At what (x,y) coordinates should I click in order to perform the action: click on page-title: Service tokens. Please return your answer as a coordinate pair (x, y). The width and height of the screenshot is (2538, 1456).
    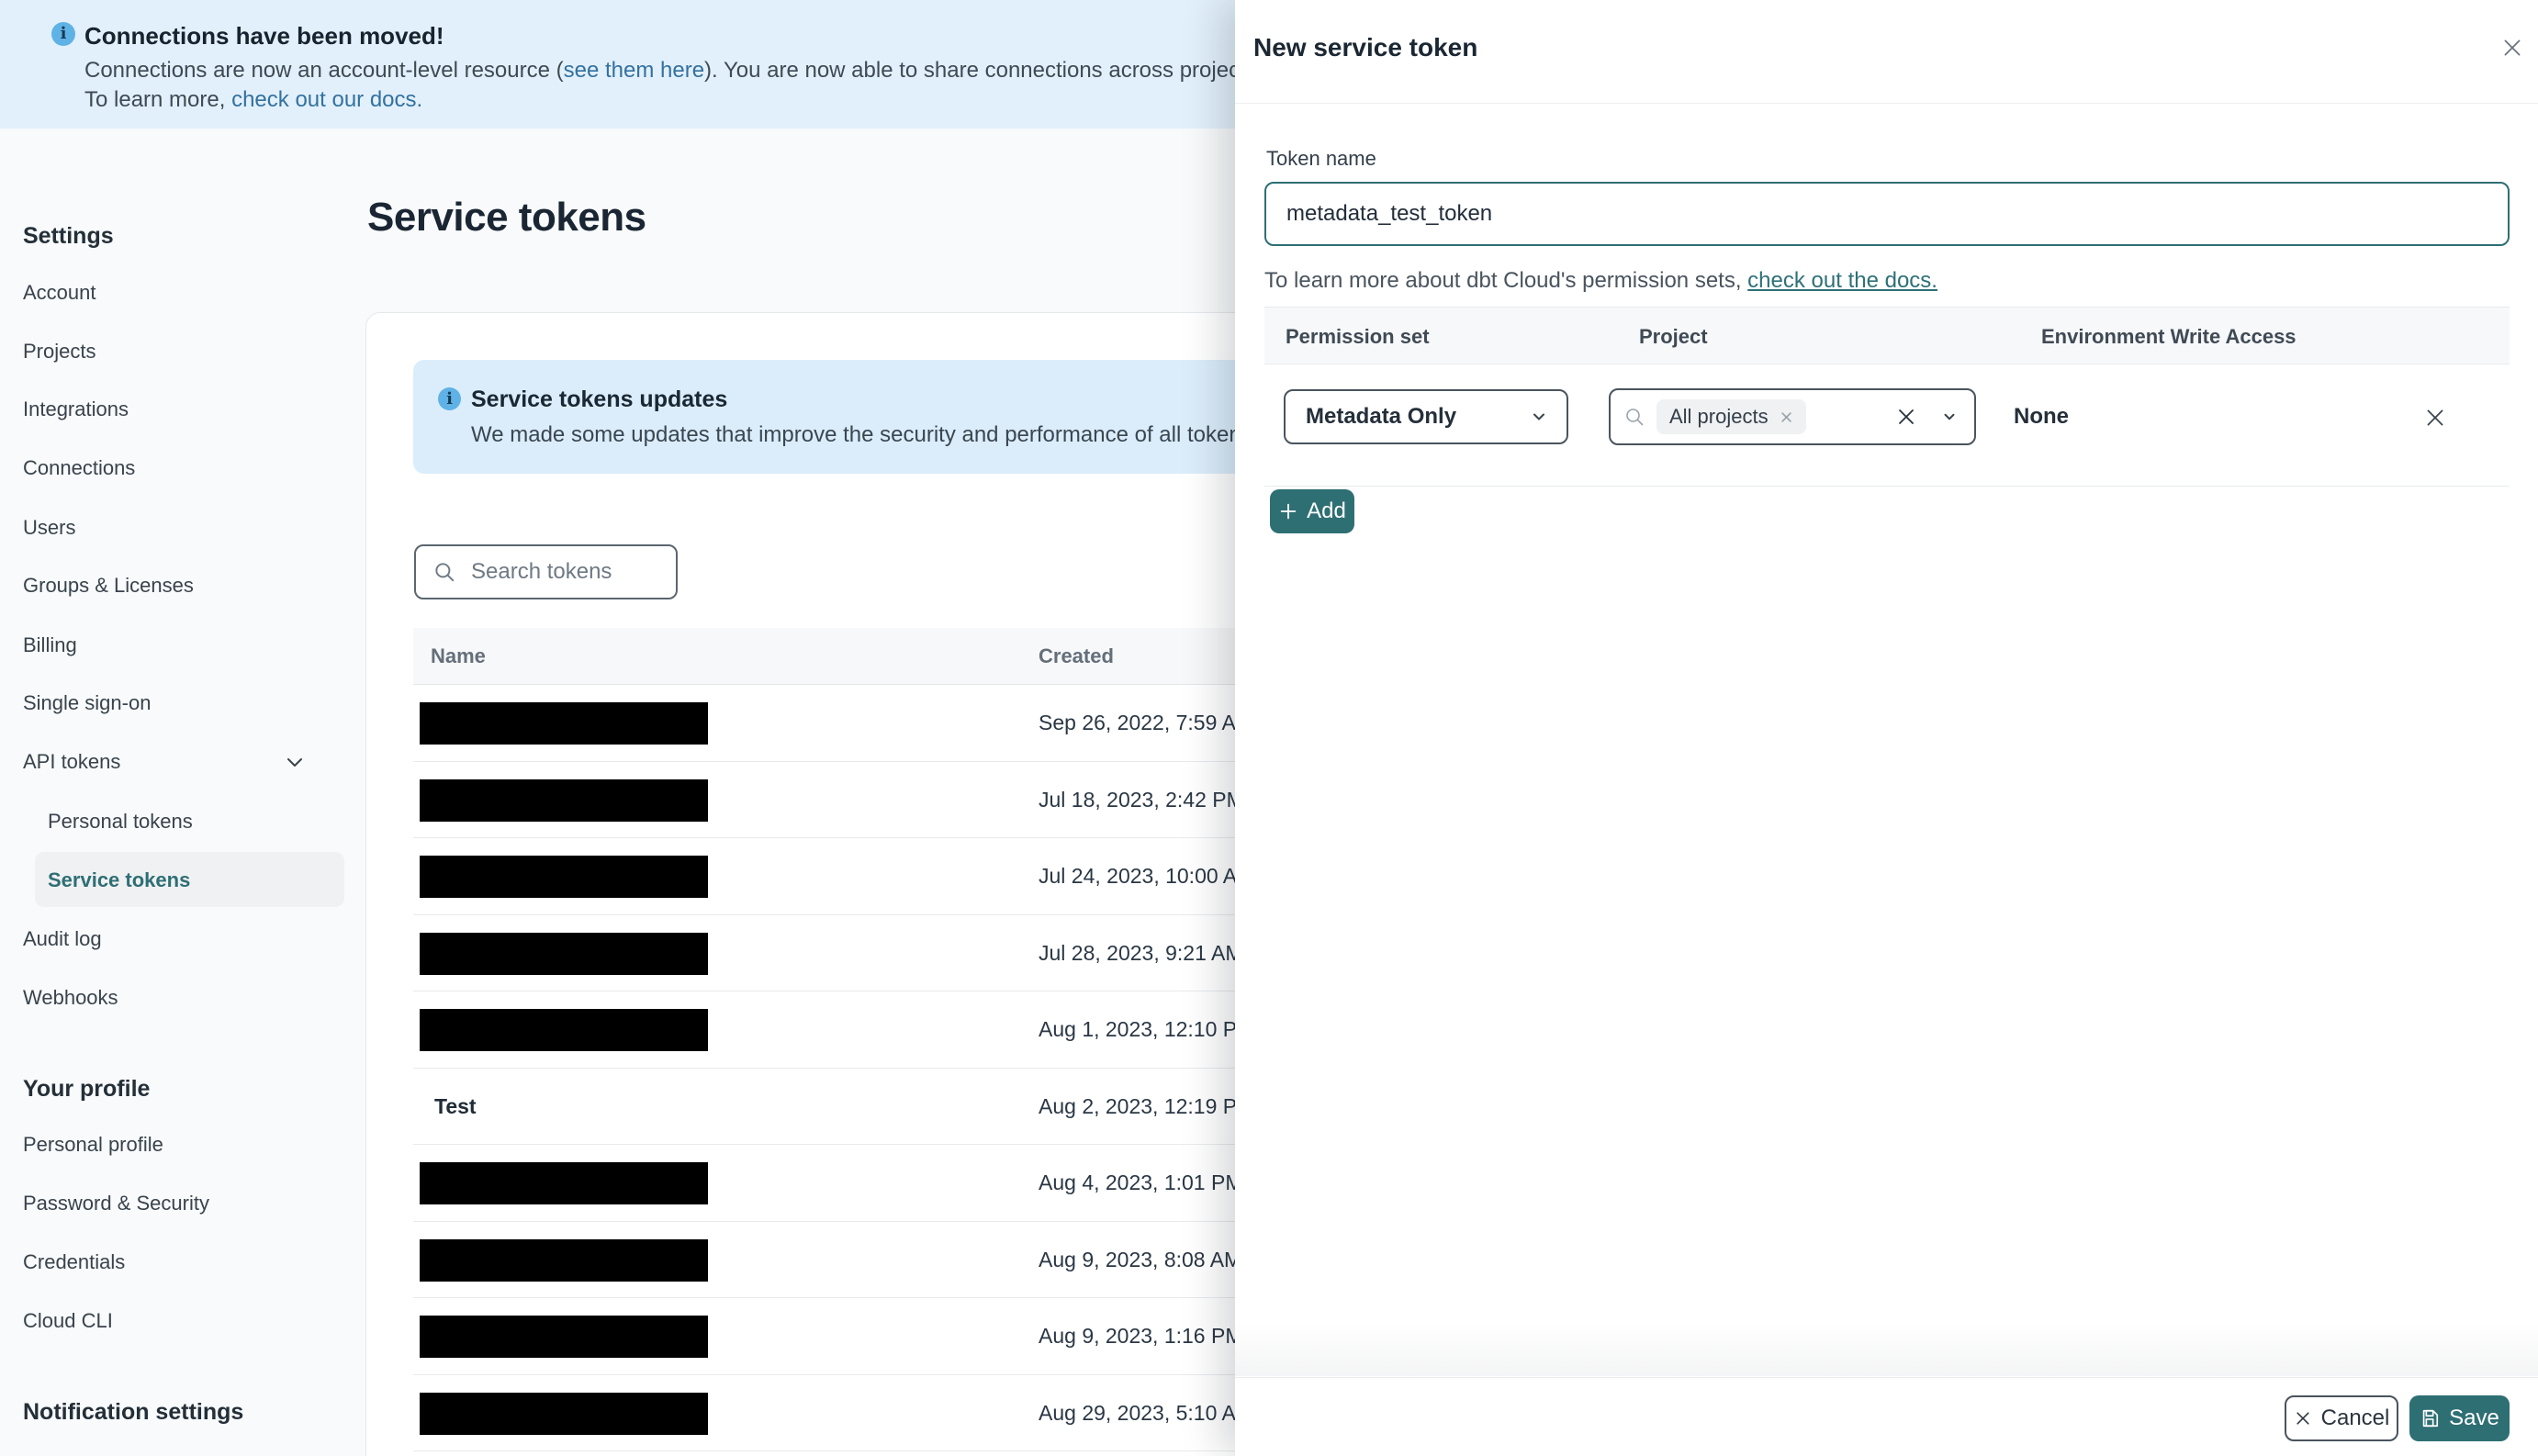
    Looking at the image, I should click on (506, 217).